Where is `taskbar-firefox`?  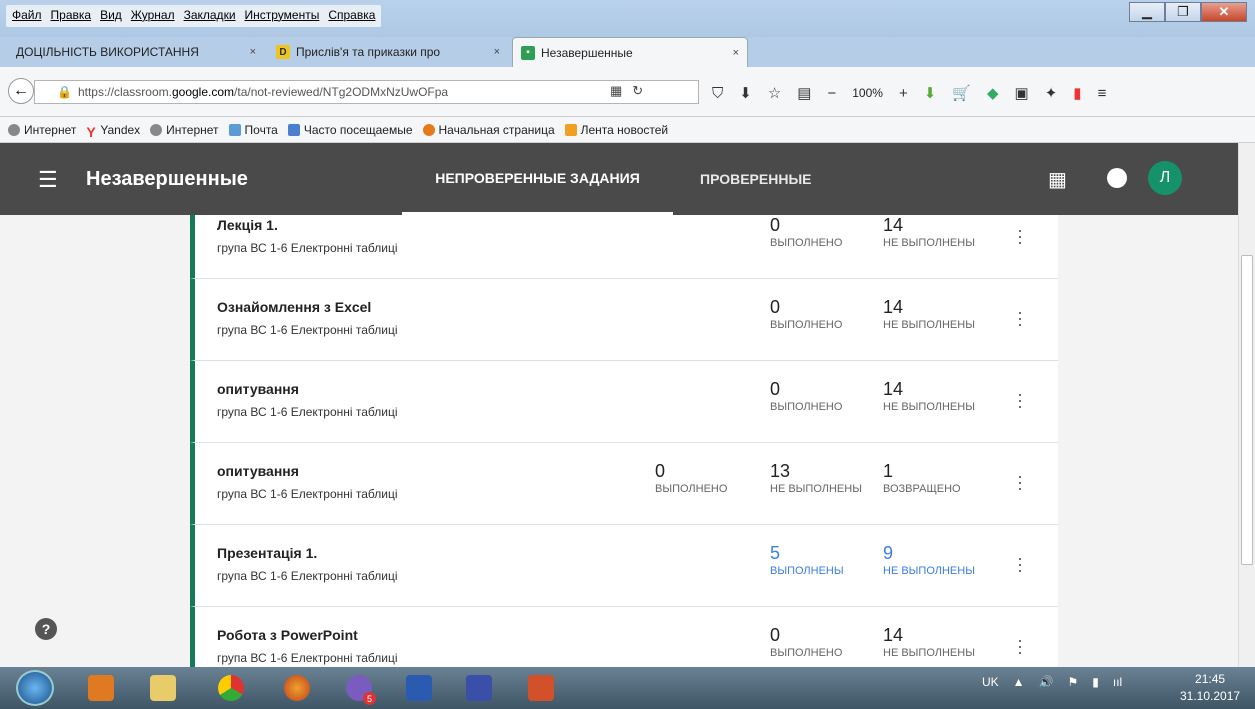
taskbar-firefox is located at coordinates (297, 688).